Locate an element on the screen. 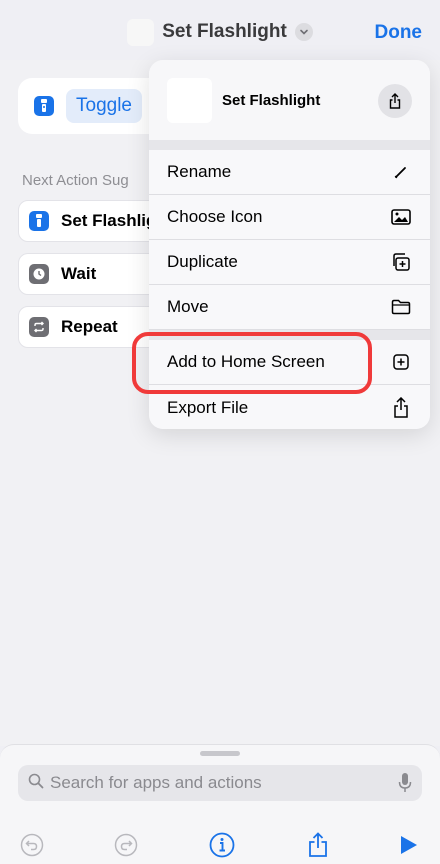 This screenshot has height=864, width=440. menu-item-move: Move is located at coordinates (289, 307).